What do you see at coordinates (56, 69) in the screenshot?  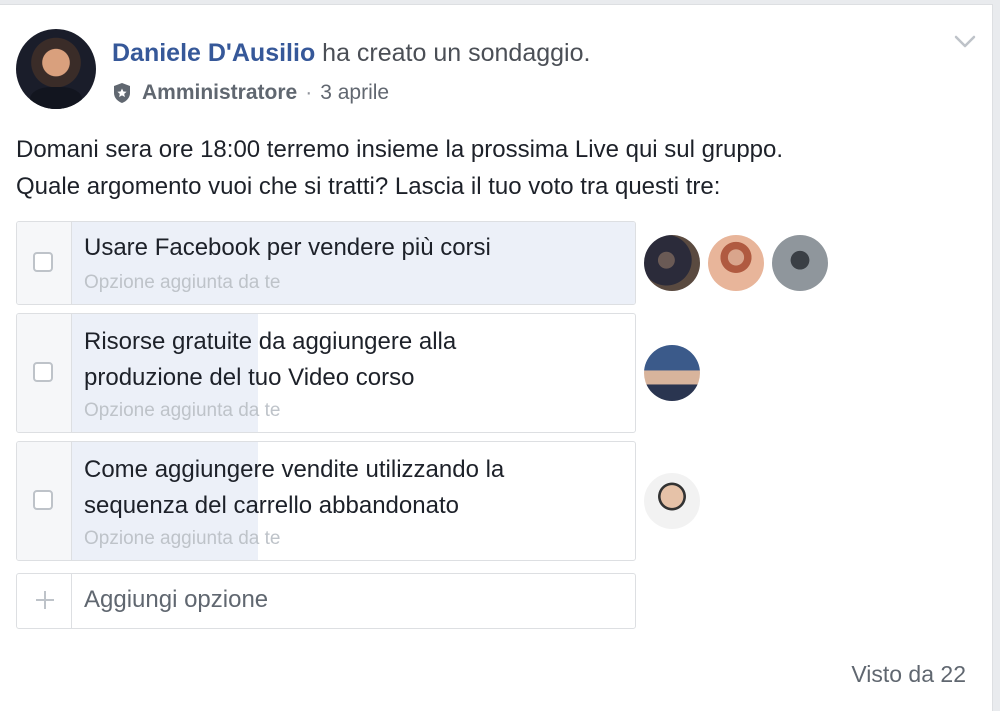 I see `author-avatar` at bounding box center [56, 69].